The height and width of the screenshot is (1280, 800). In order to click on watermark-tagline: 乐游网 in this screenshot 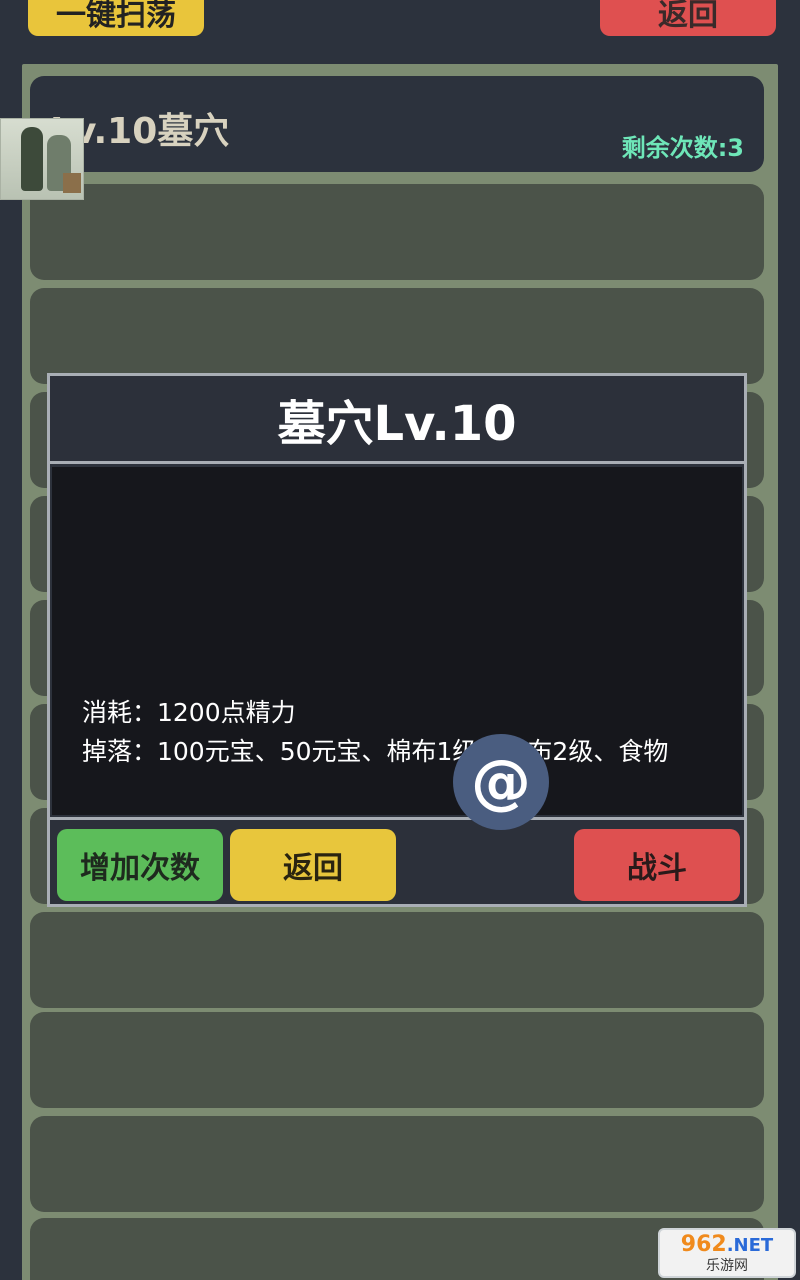, I will do `click(727, 1265)`.